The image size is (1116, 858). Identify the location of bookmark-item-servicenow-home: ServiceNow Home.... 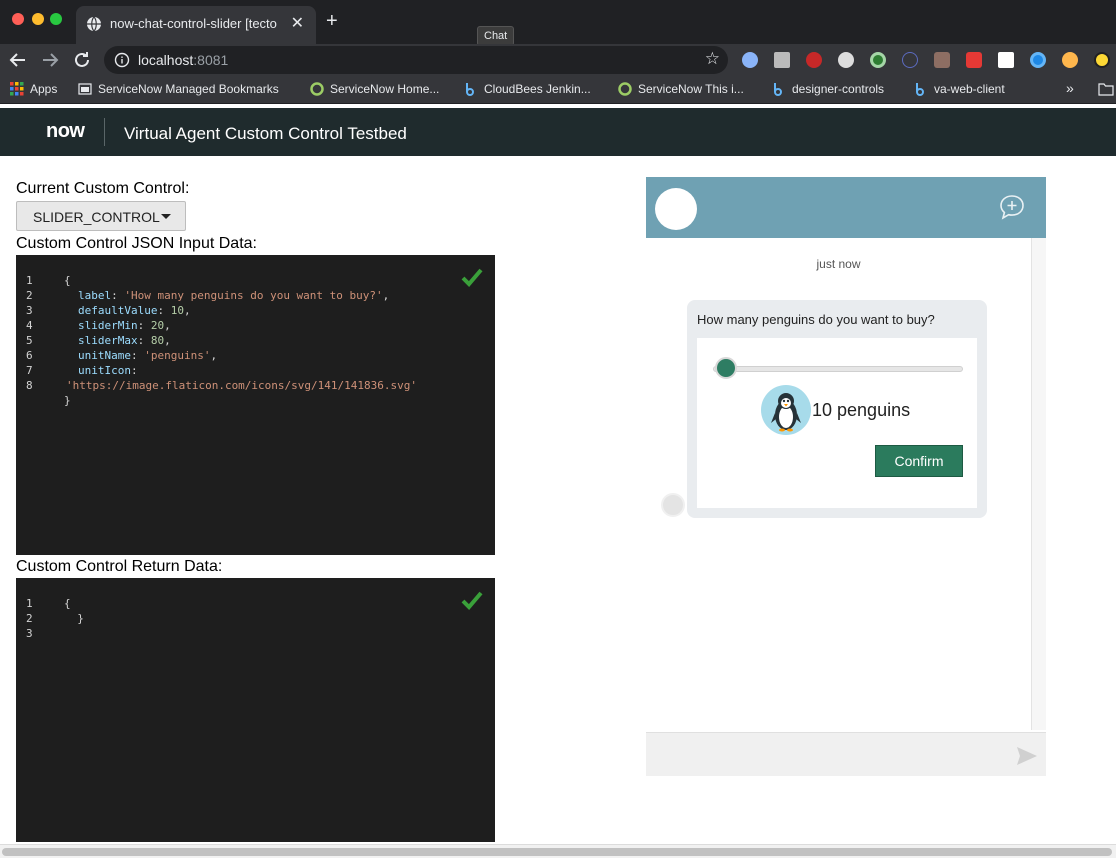
(374, 89).